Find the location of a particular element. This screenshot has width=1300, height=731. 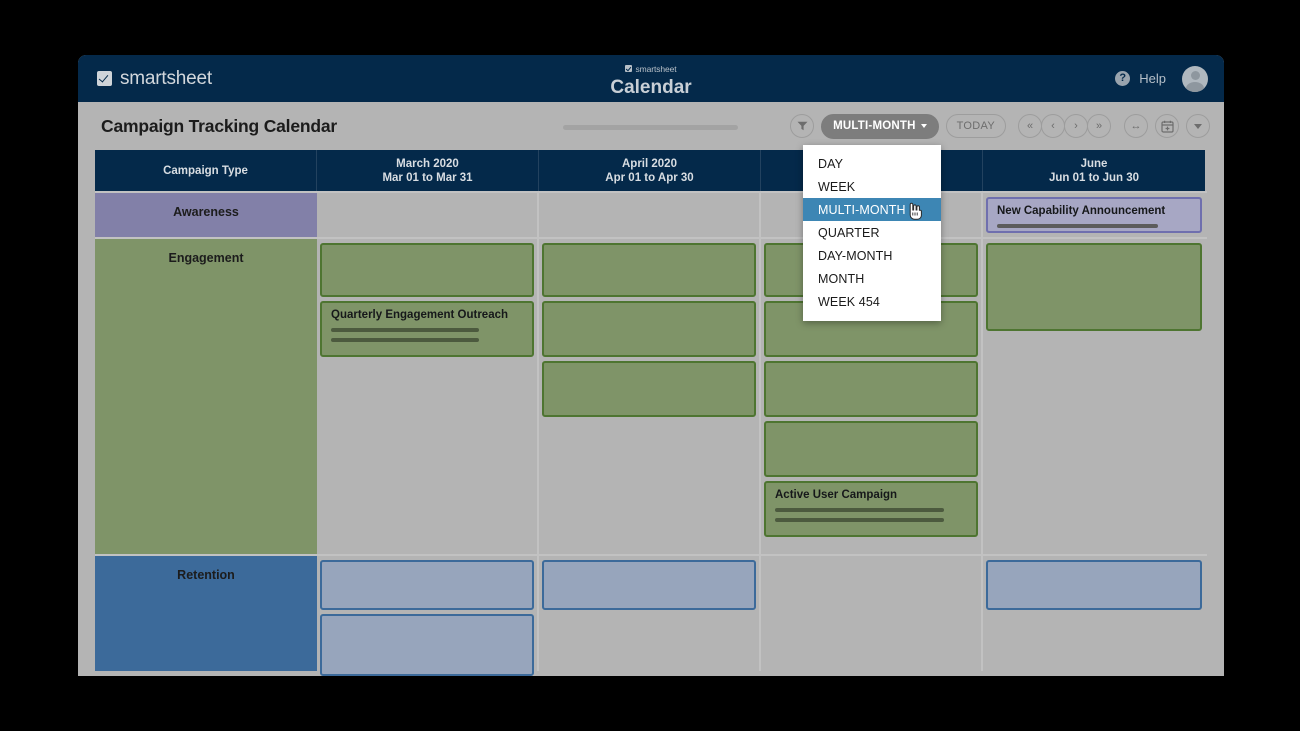

menu-item-quarter: QUARTER is located at coordinates (872, 232).